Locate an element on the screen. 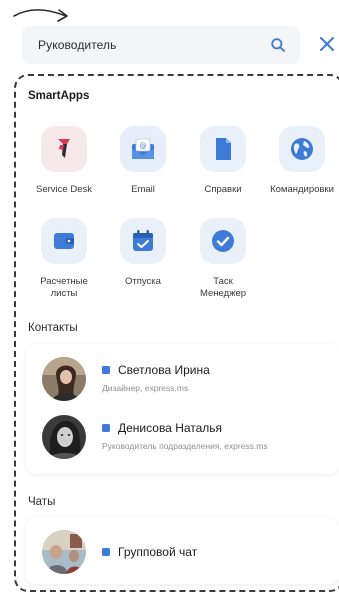 The height and width of the screenshot is (603, 339). email-icon: @ is located at coordinates (143, 149).